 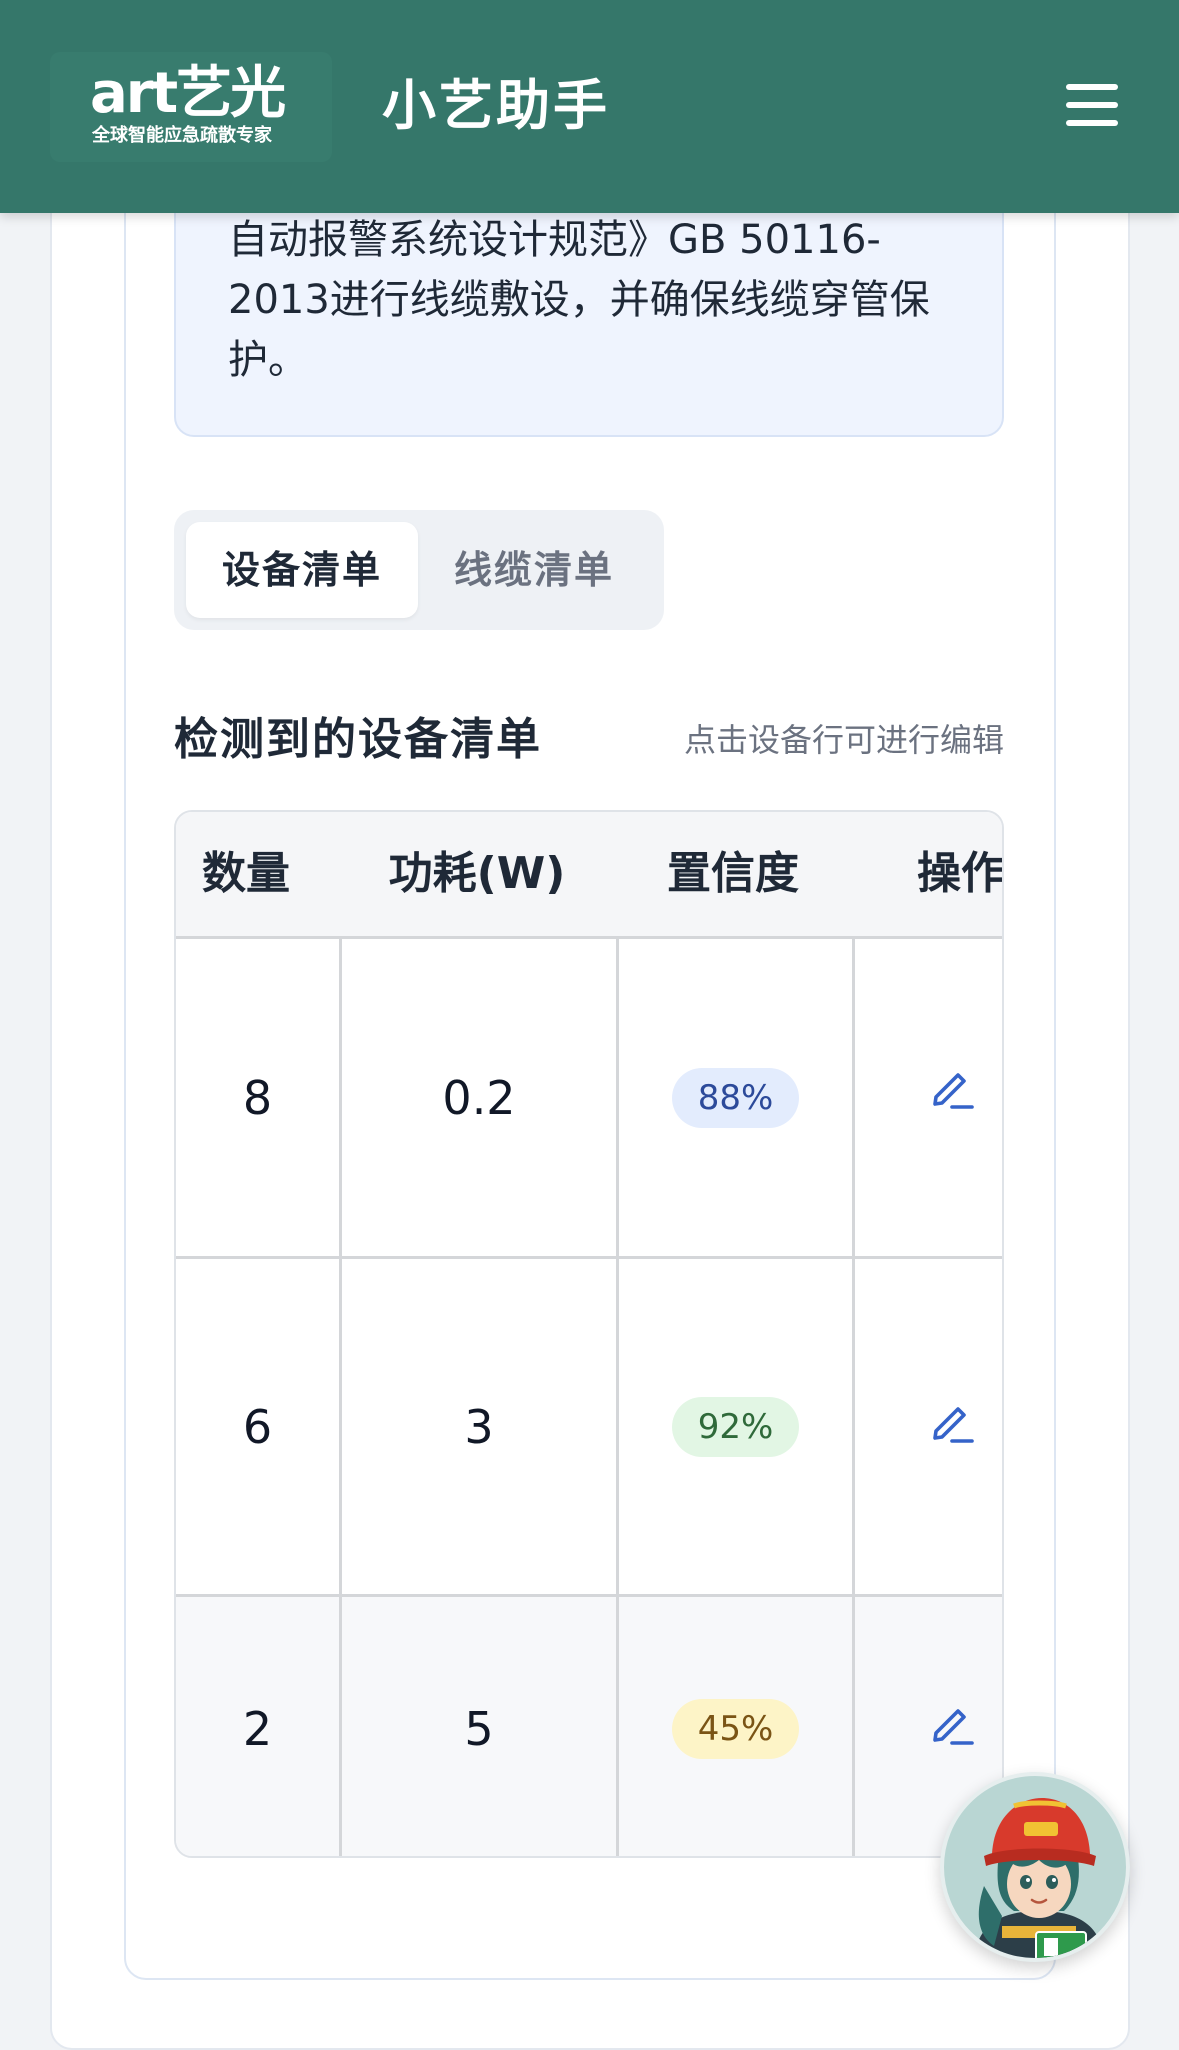 What do you see at coordinates (496, 105) in the screenshot?
I see `app-title: 小艺助手` at bounding box center [496, 105].